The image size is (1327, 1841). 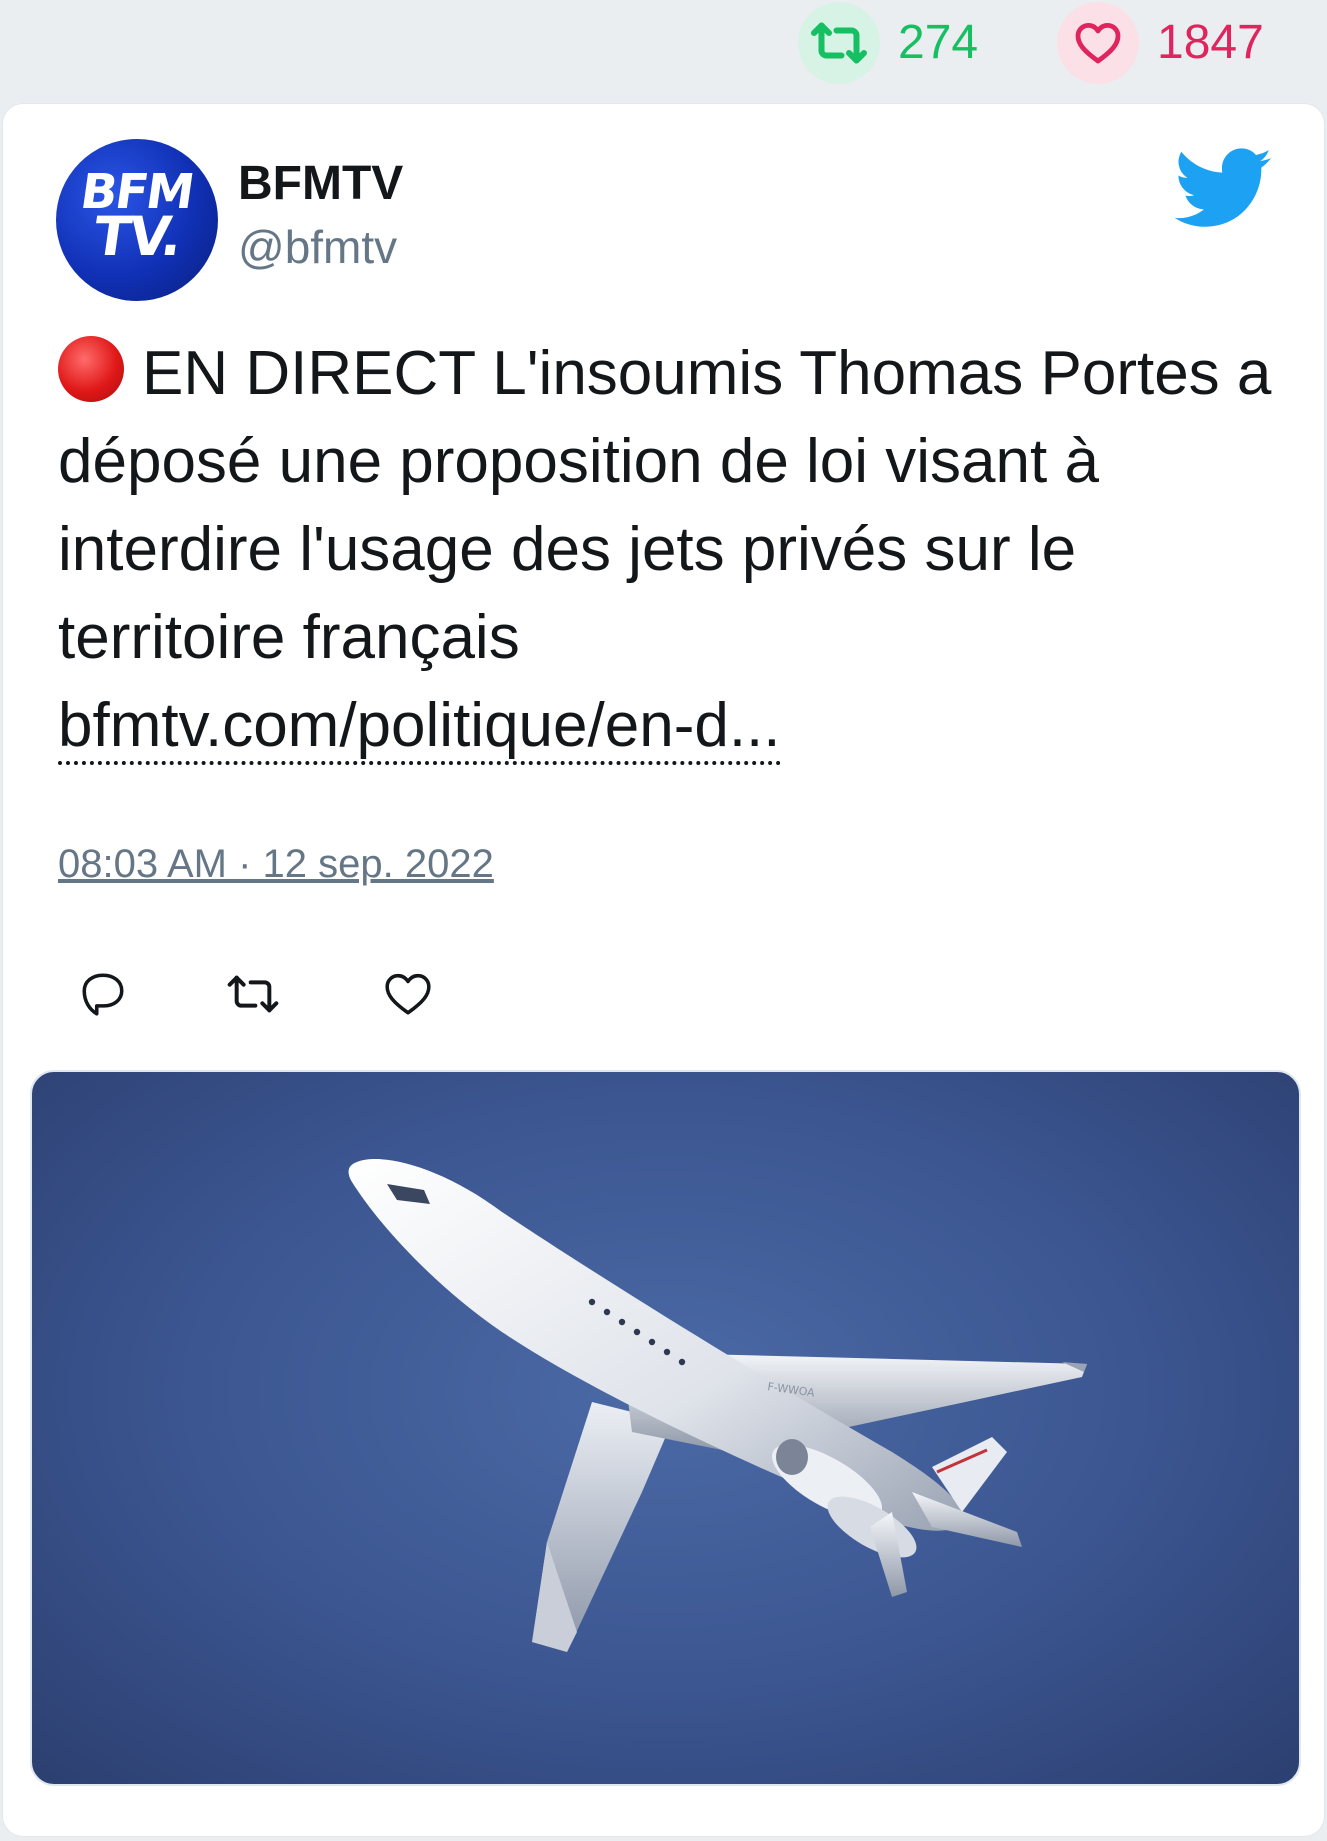 What do you see at coordinates (137, 237) in the screenshot?
I see `avatar-logo-text-2: TV.` at bounding box center [137, 237].